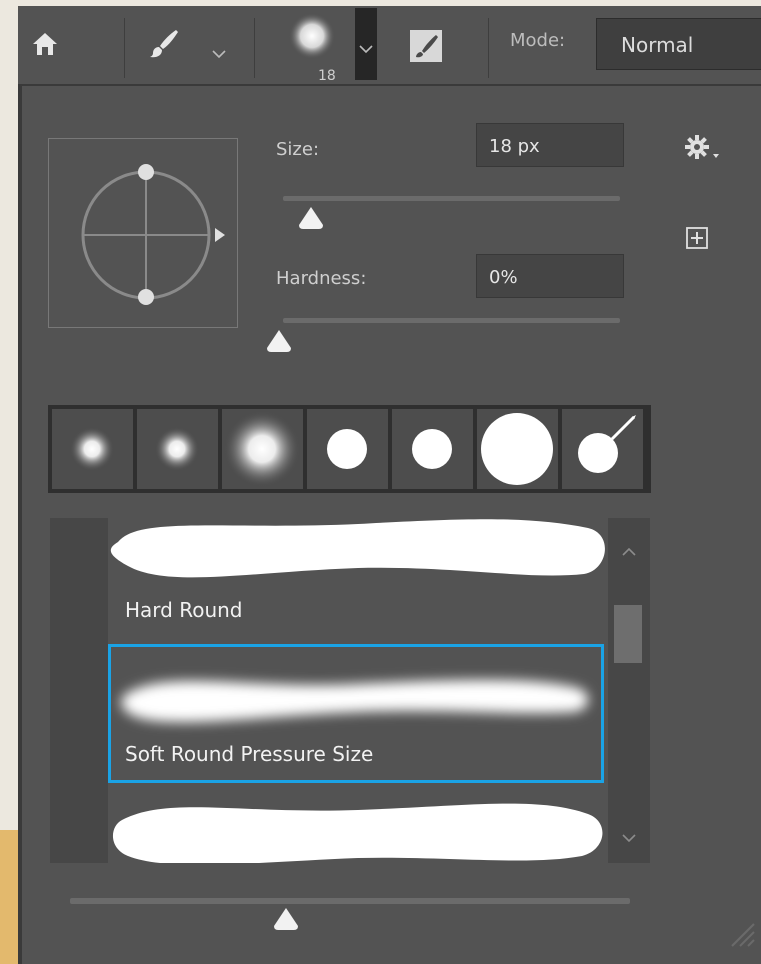 The image size is (761, 964). Describe the element at coordinates (286, 921) in the screenshot. I see `preview-size-slider-thumb` at that location.